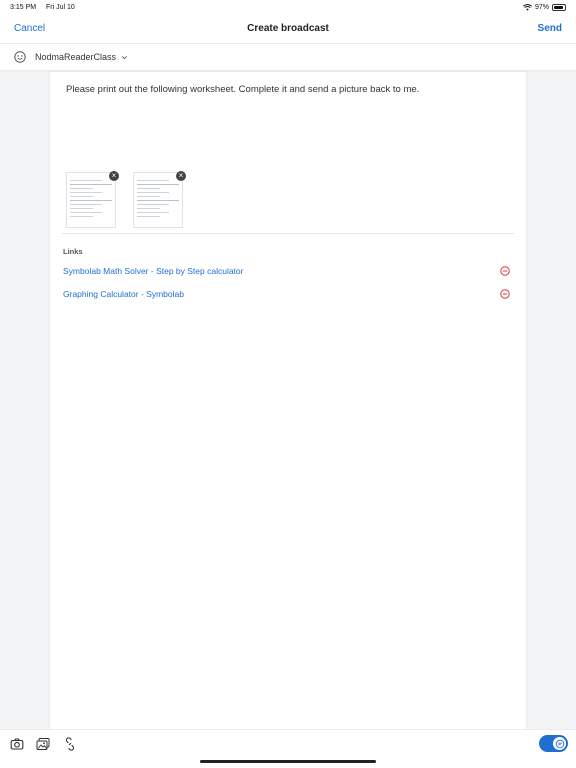  Describe the element at coordinates (527, 7) in the screenshot. I see `wifi-icon` at that location.